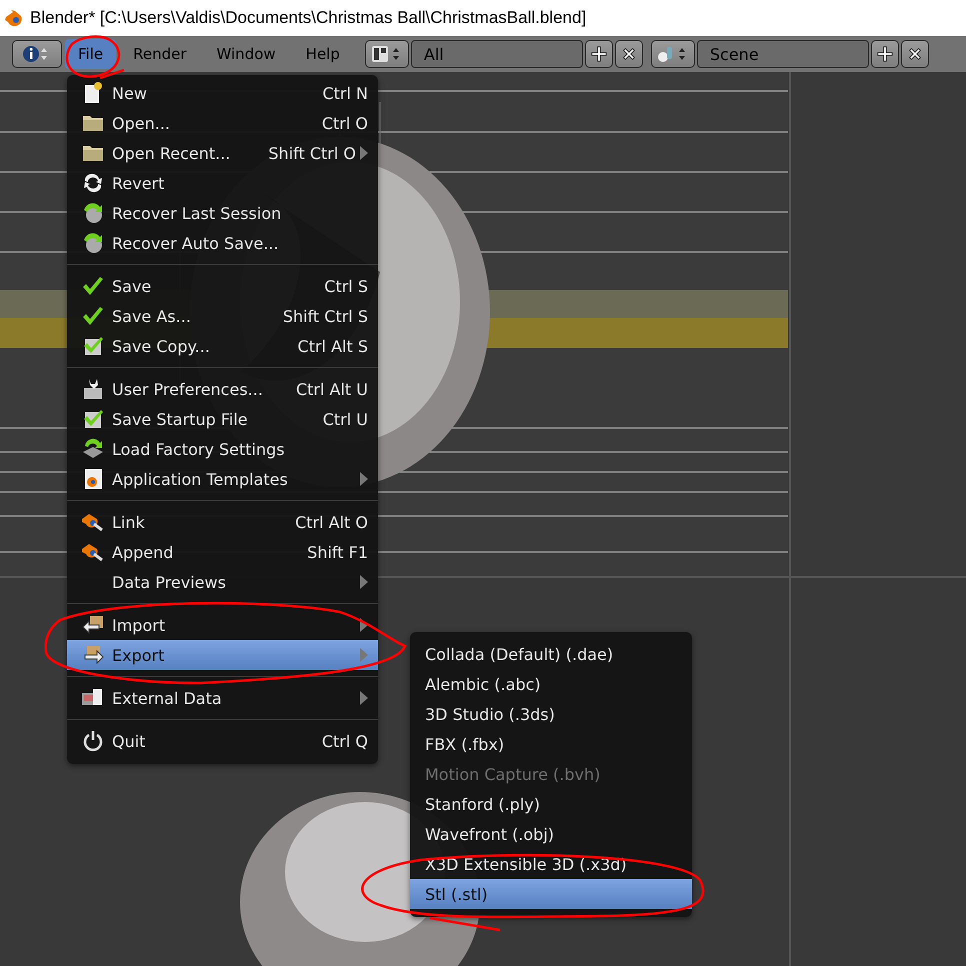 The image size is (966, 966). Describe the element at coordinates (222, 183) in the screenshot. I see `menu-item: Revert` at that location.